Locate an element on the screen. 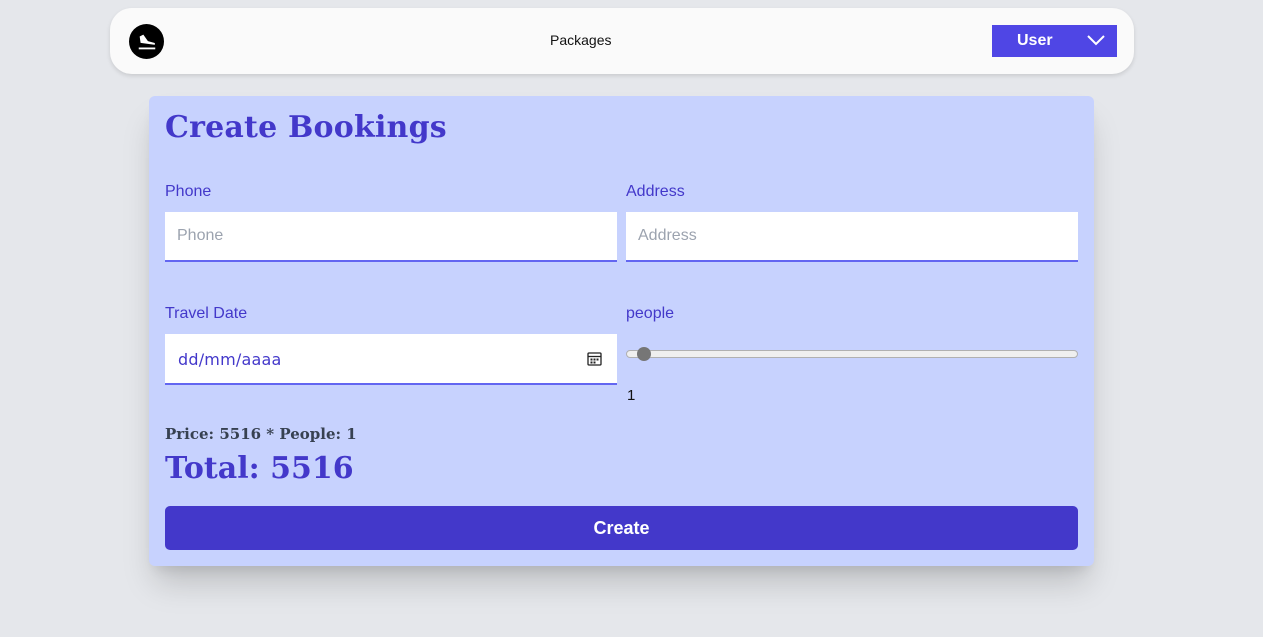 The height and width of the screenshot is (637, 1263). address-input is located at coordinates (852, 237).